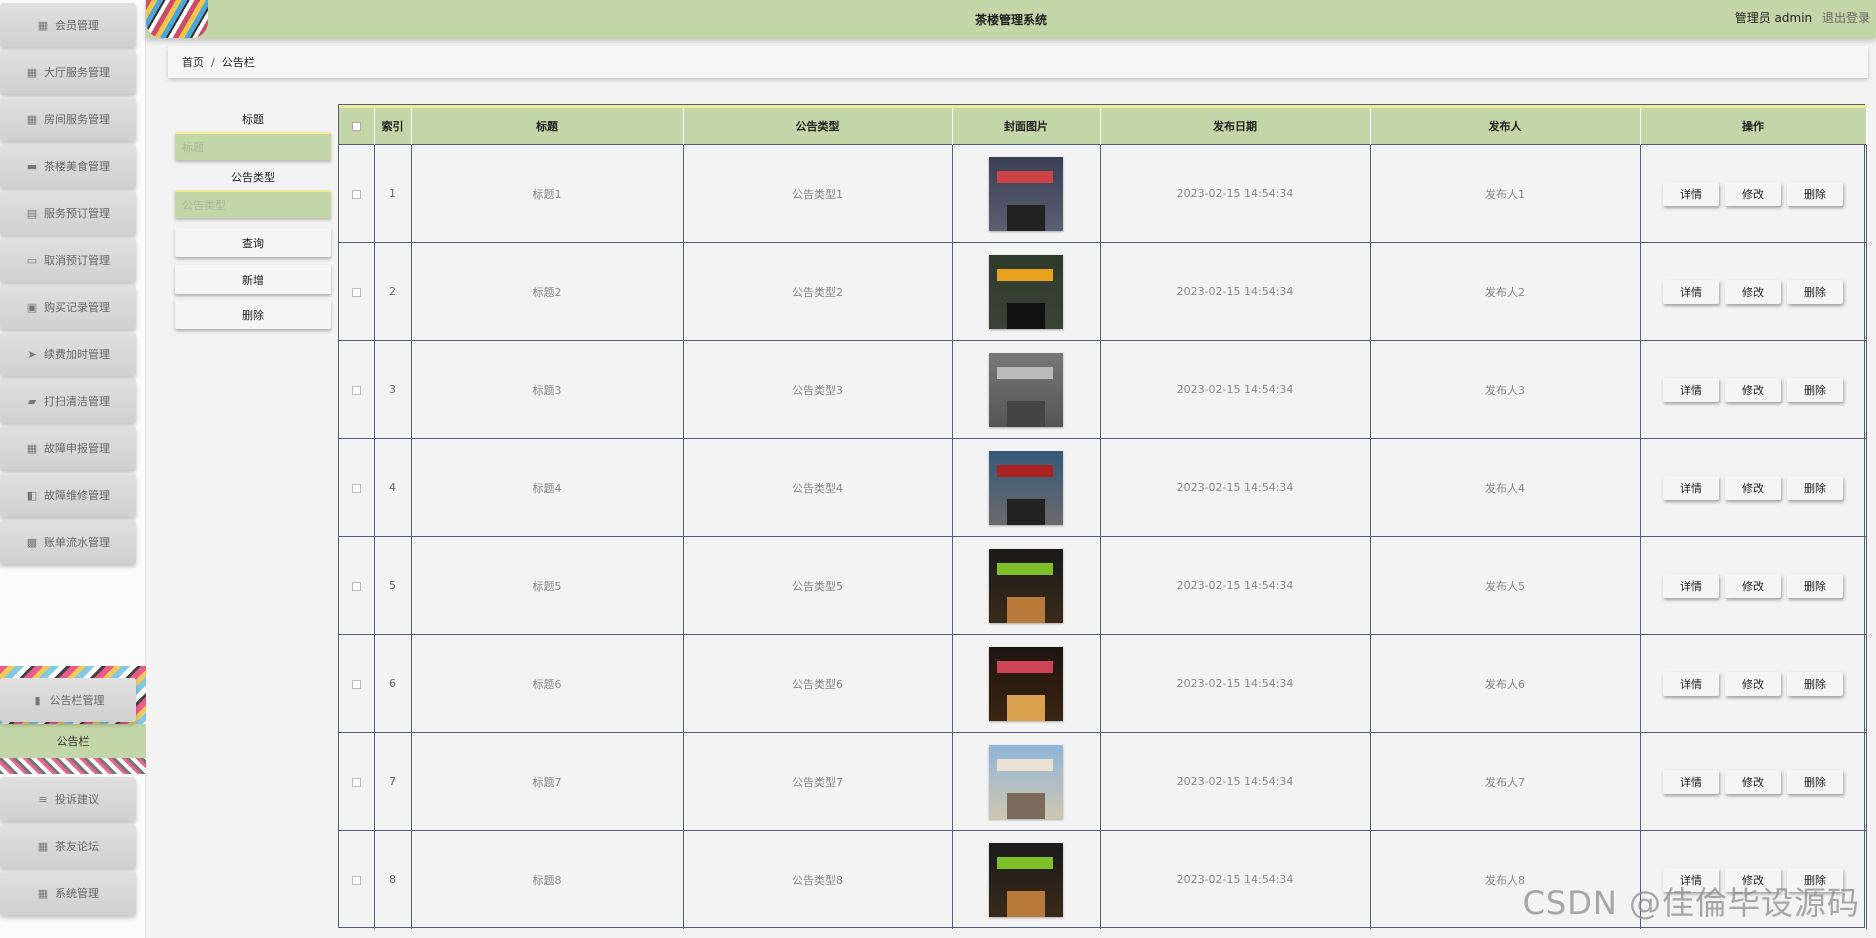 The height and width of the screenshot is (938, 1876). I want to click on table-row: 3 标题3 公告类型3 2023-02-15 14:54:34 发布人3 详情 修改 删除, so click(1103, 389).